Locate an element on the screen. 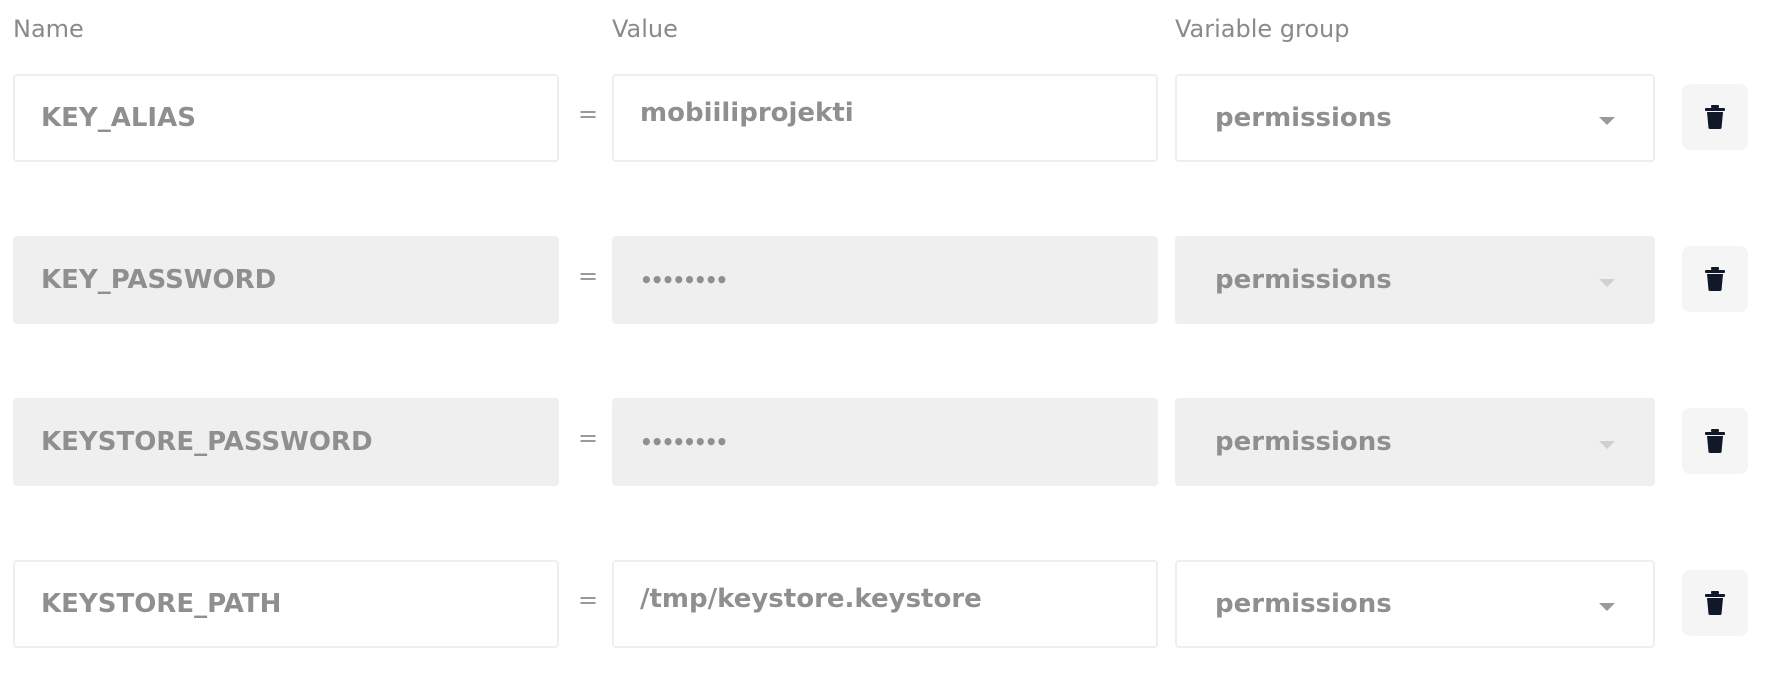  variable-row: KEYSTORE_PASSWORD = •••••••• permissions is located at coordinates (887, 444).